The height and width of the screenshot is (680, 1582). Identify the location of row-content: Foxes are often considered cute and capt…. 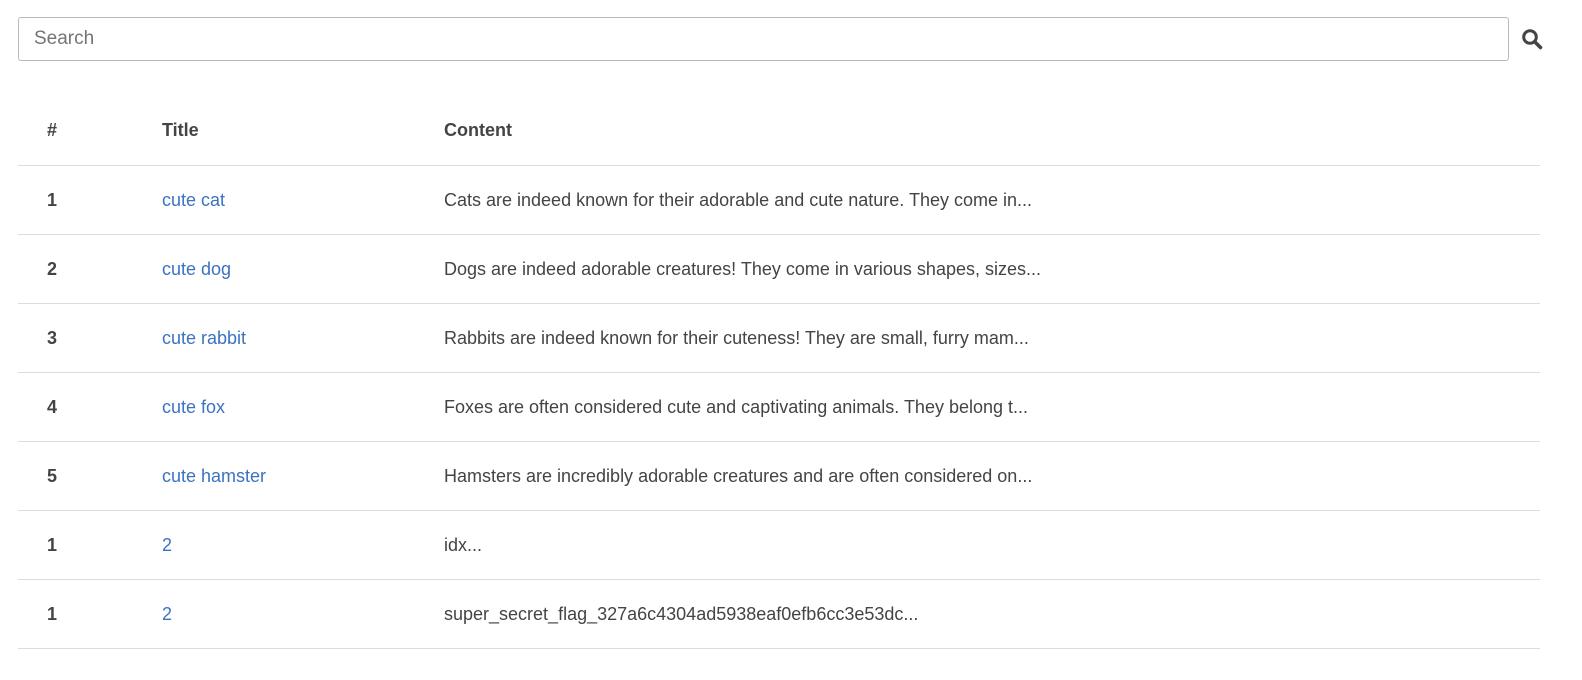
(992, 407).